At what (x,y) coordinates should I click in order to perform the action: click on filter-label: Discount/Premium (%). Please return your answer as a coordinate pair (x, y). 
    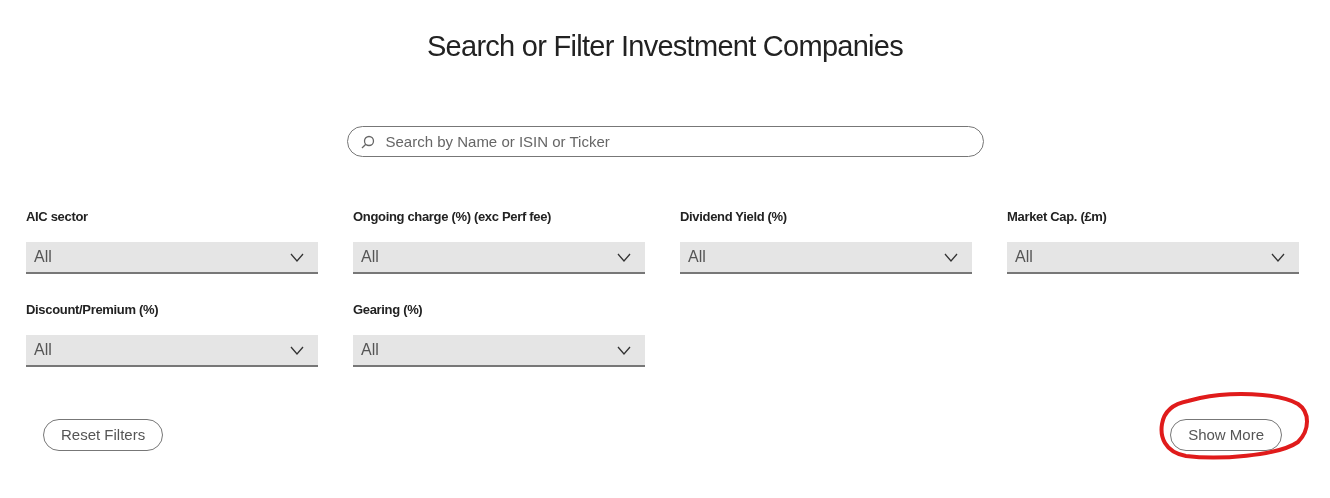
    Looking at the image, I should click on (93, 310).